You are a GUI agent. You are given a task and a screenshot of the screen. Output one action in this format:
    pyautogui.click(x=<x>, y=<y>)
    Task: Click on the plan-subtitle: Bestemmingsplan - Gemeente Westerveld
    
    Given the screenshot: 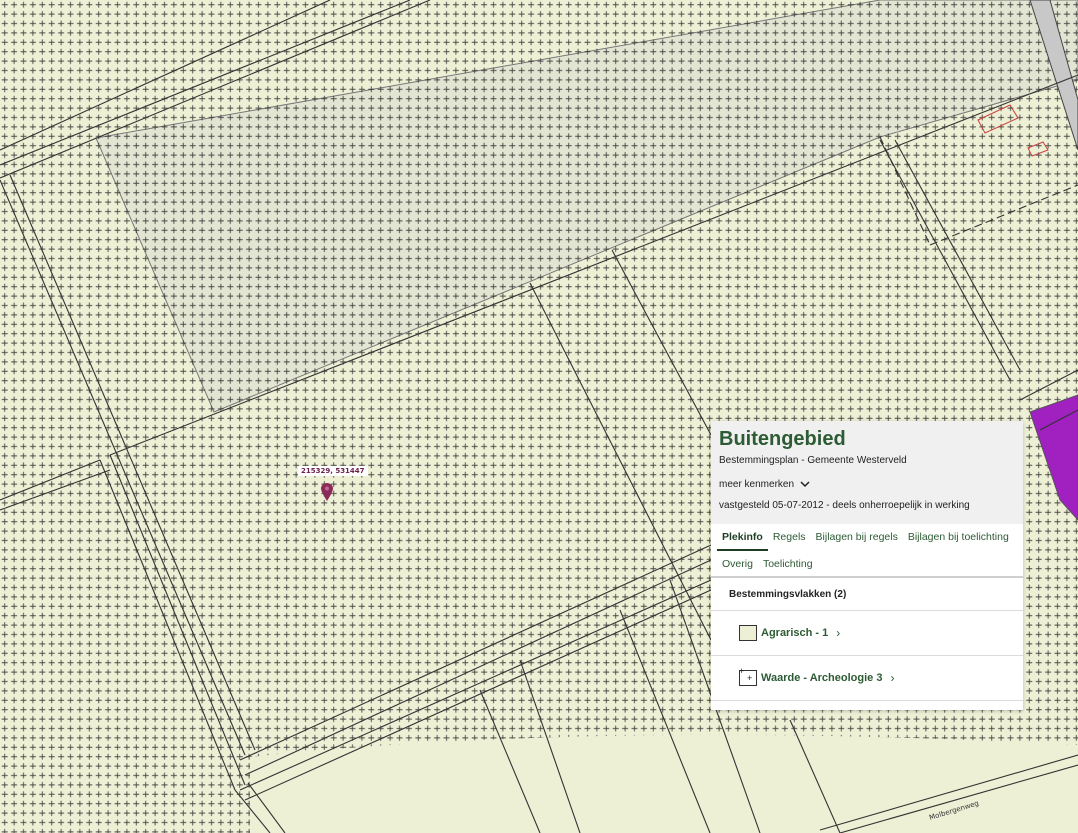 What is the action you would take?
    pyautogui.click(x=813, y=460)
    